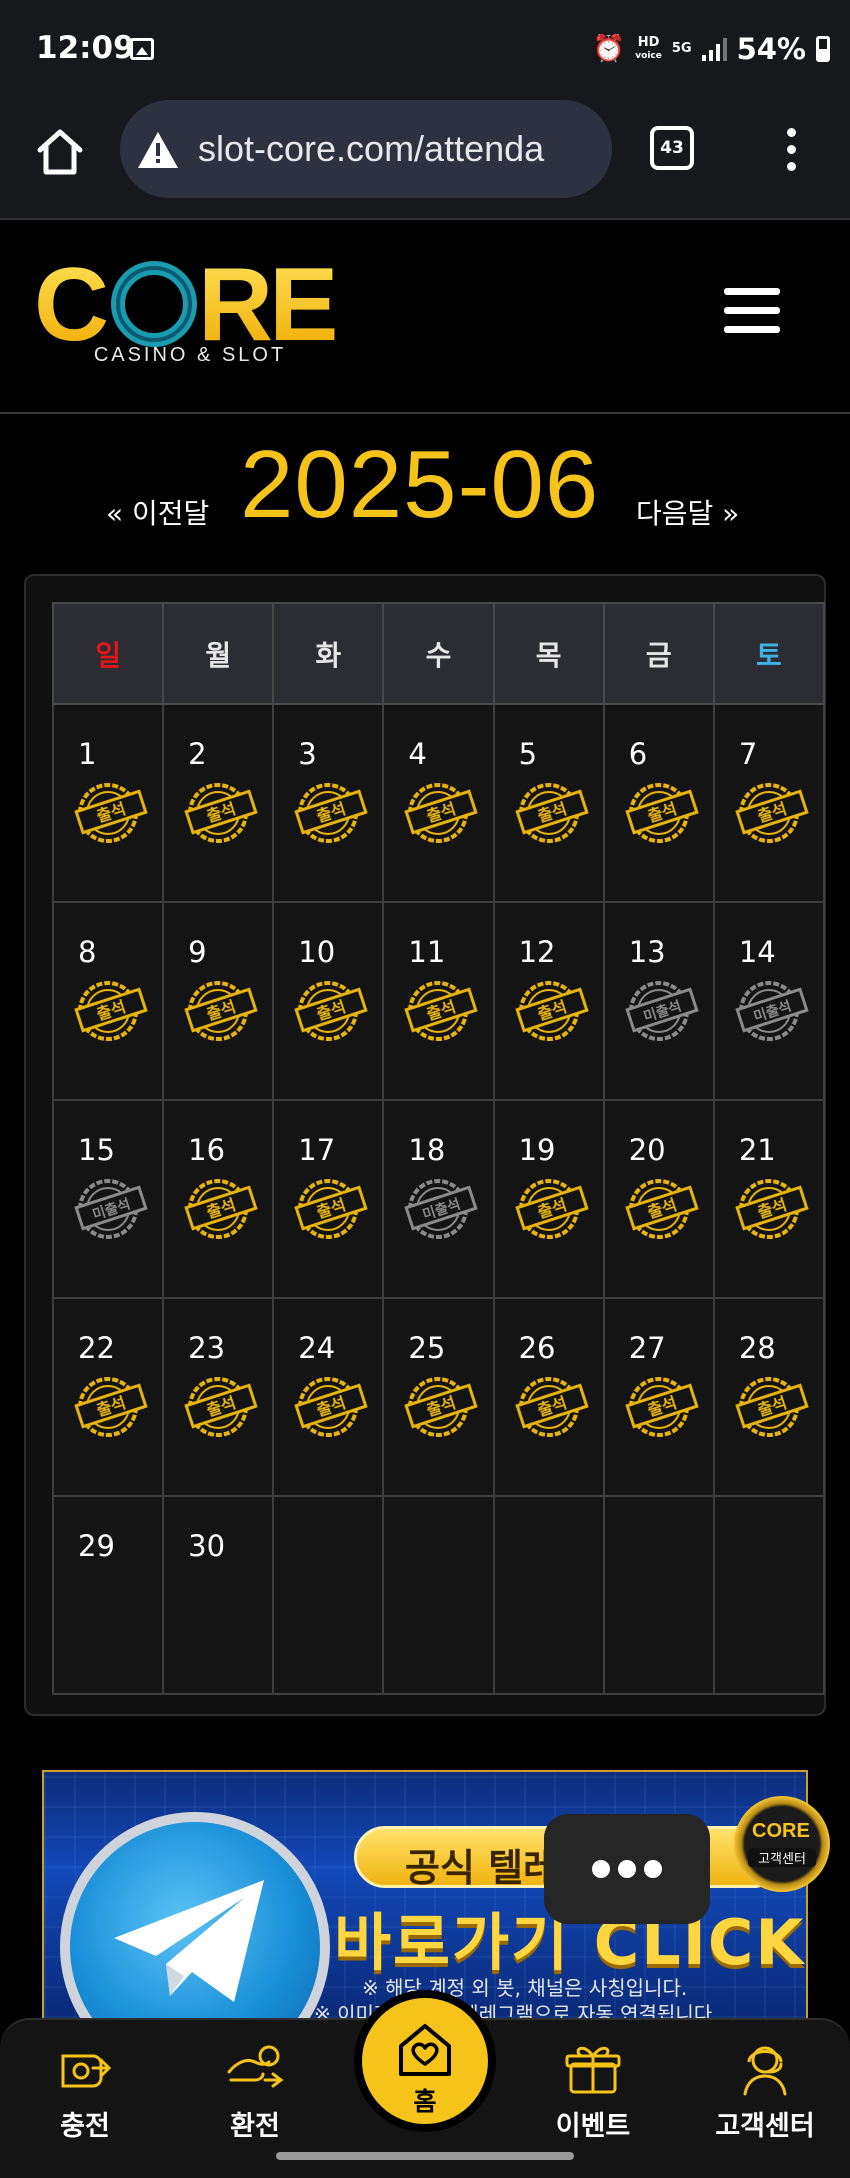 This screenshot has width=850, height=2178. Describe the element at coordinates (87, 952) in the screenshot. I see `day-number: 8` at that location.